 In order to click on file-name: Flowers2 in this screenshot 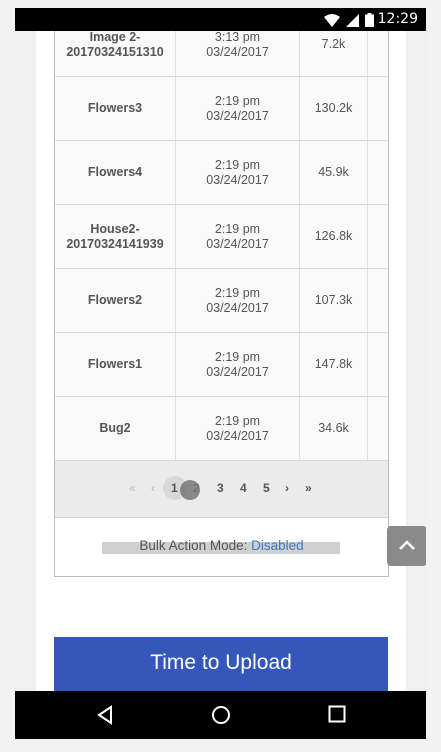, I will do `click(115, 300)`.